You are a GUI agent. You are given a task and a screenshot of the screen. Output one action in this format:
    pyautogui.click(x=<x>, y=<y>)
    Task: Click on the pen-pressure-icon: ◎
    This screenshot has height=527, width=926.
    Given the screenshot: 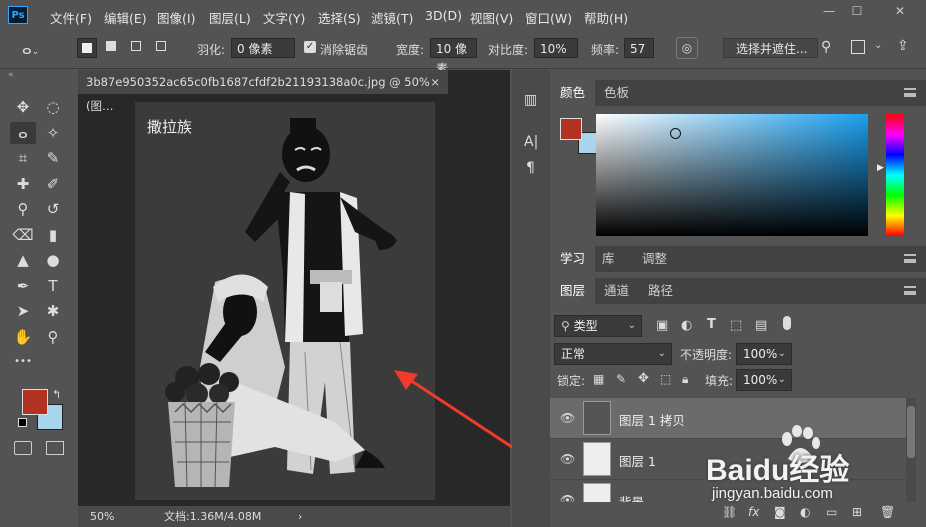 What is the action you would take?
    pyautogui.click(x=687, y=48)
    